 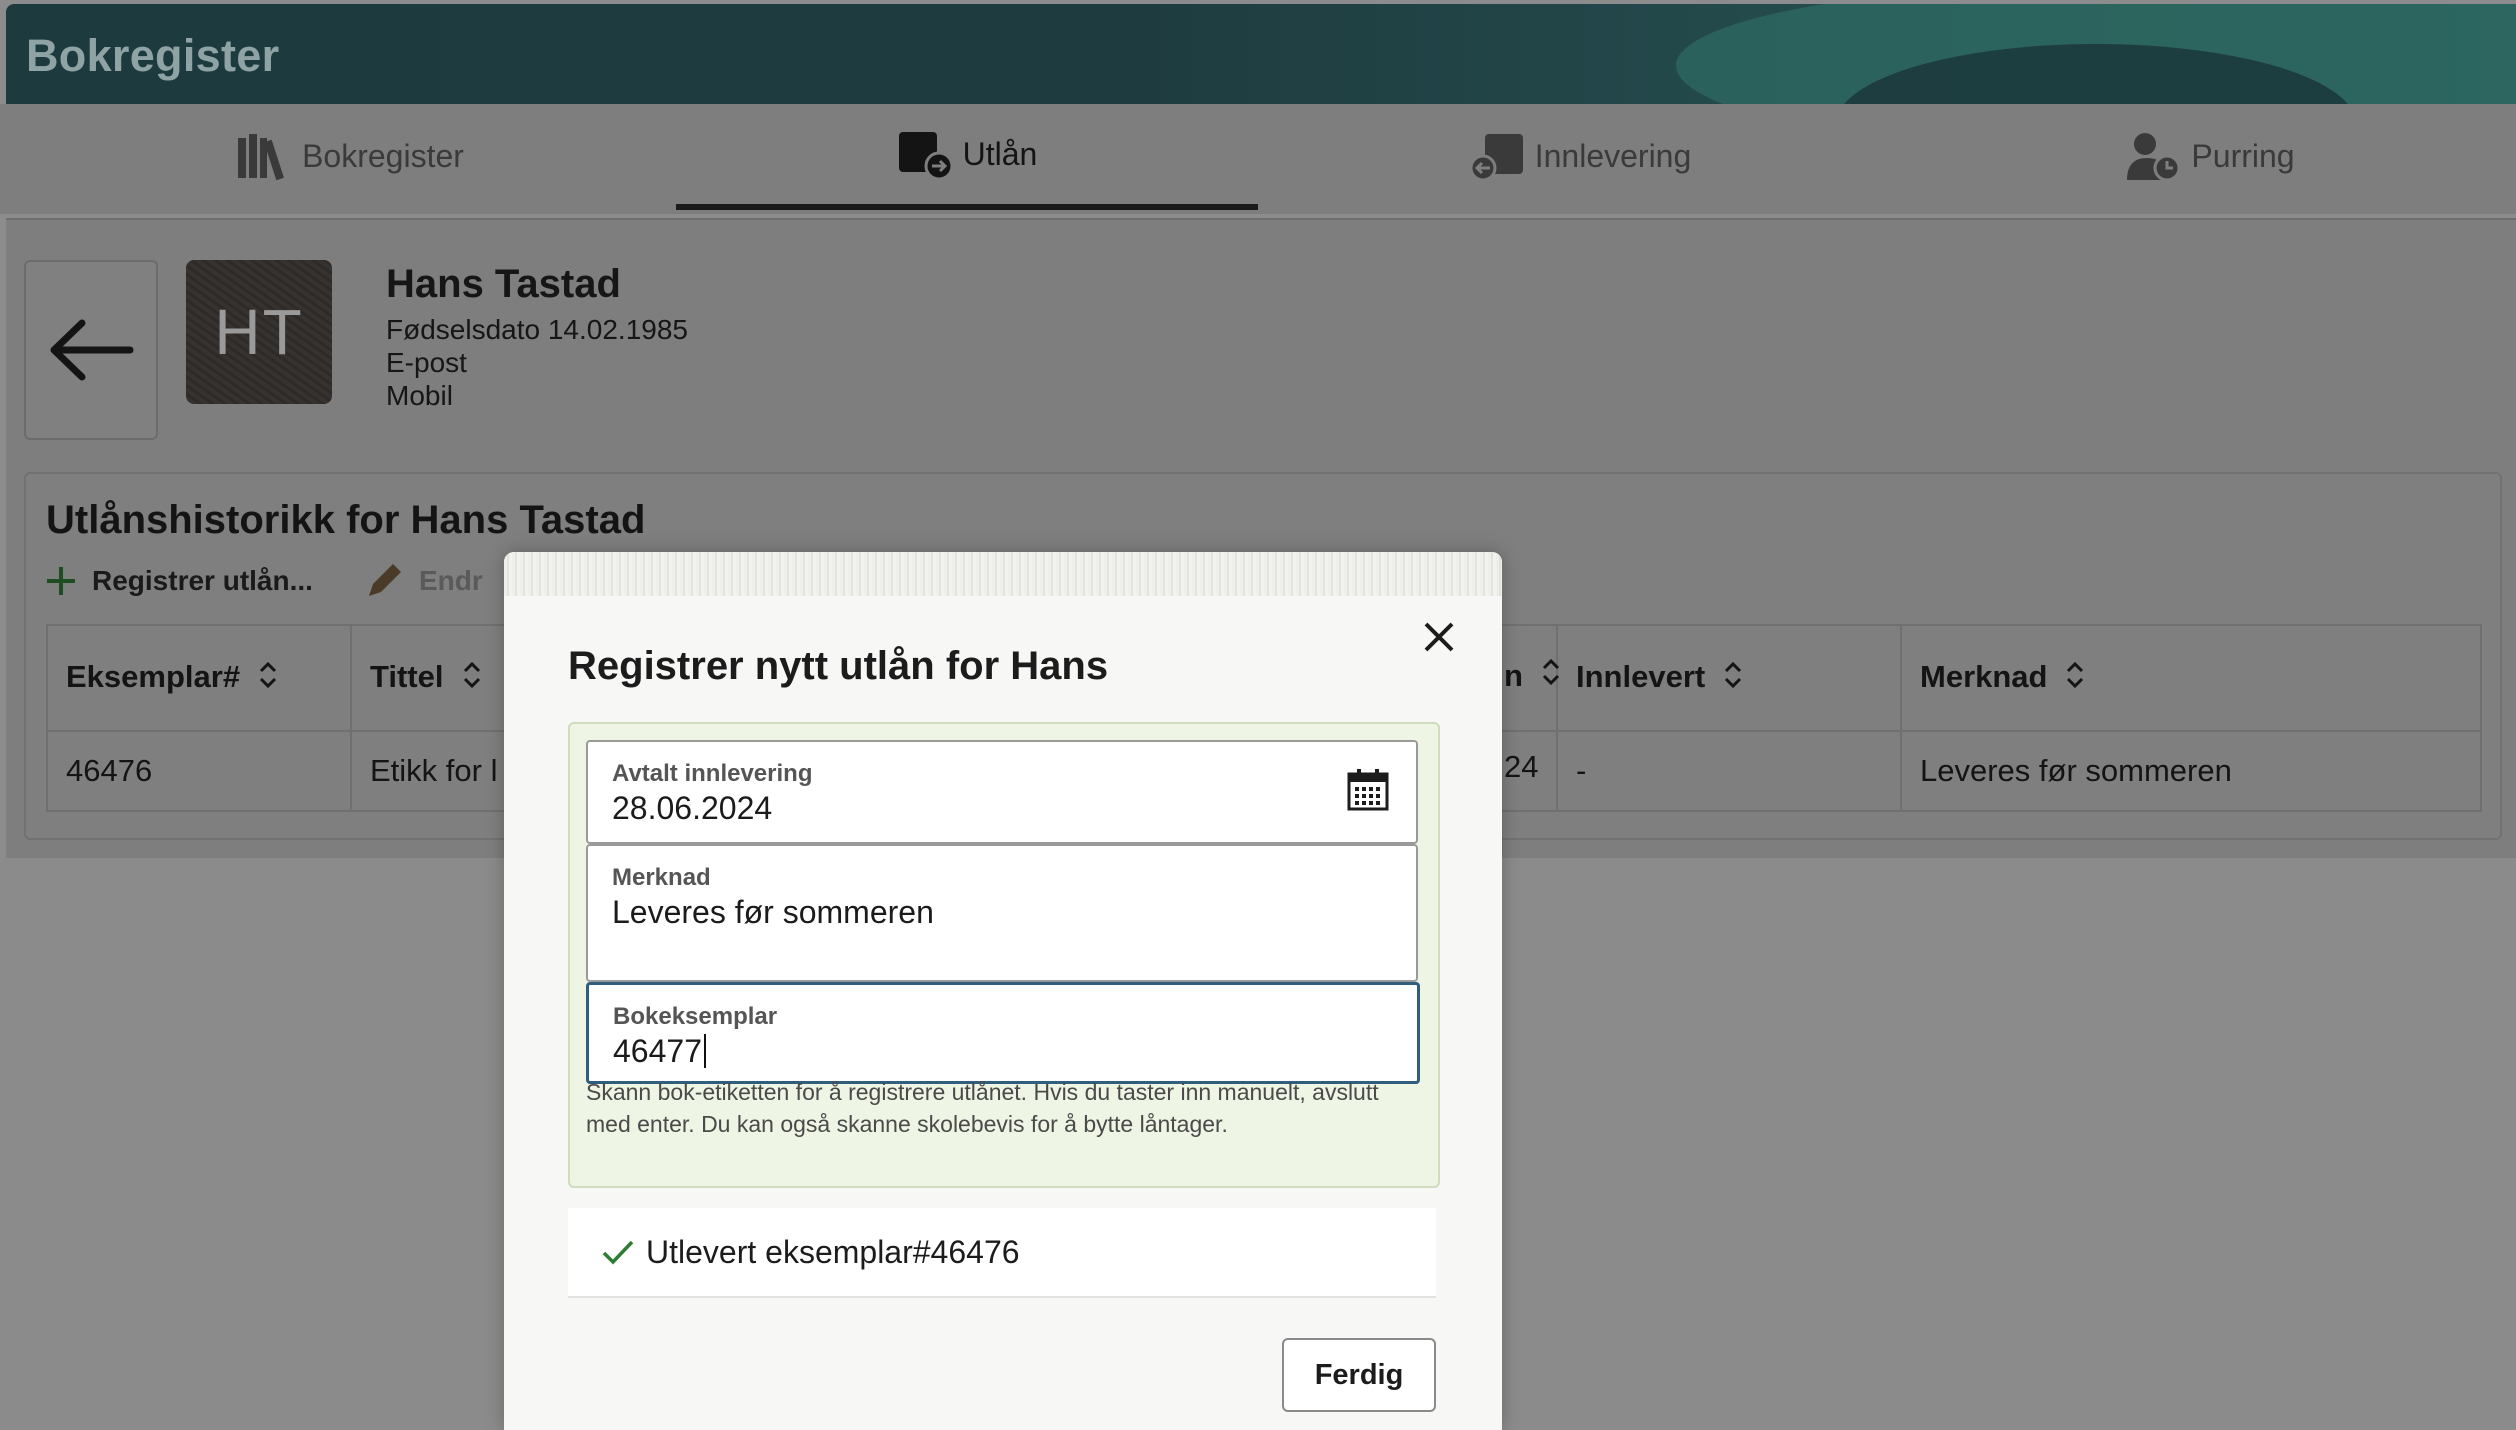 What do you see at coordinates (1002, 792) in the screenshot?
I see `due-date-field: Avtalt innlevering 28.06.2024` at bounding box center [1002, 792].